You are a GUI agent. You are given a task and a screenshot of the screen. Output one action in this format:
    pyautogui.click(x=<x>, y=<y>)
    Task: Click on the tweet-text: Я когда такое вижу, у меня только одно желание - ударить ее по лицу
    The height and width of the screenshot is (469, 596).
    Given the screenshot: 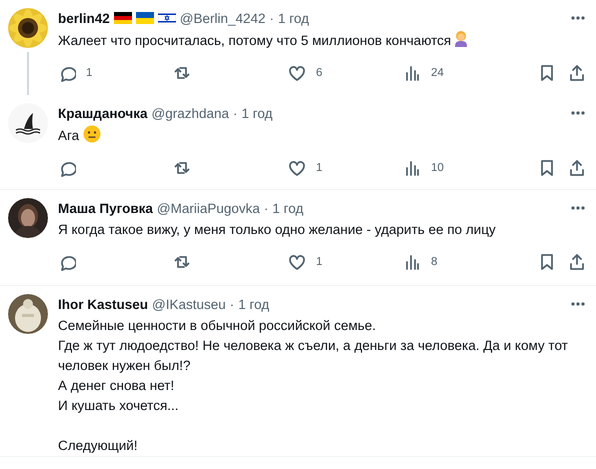 What is the action you would take?
    pyautogui.click(x=277, y=229)
    